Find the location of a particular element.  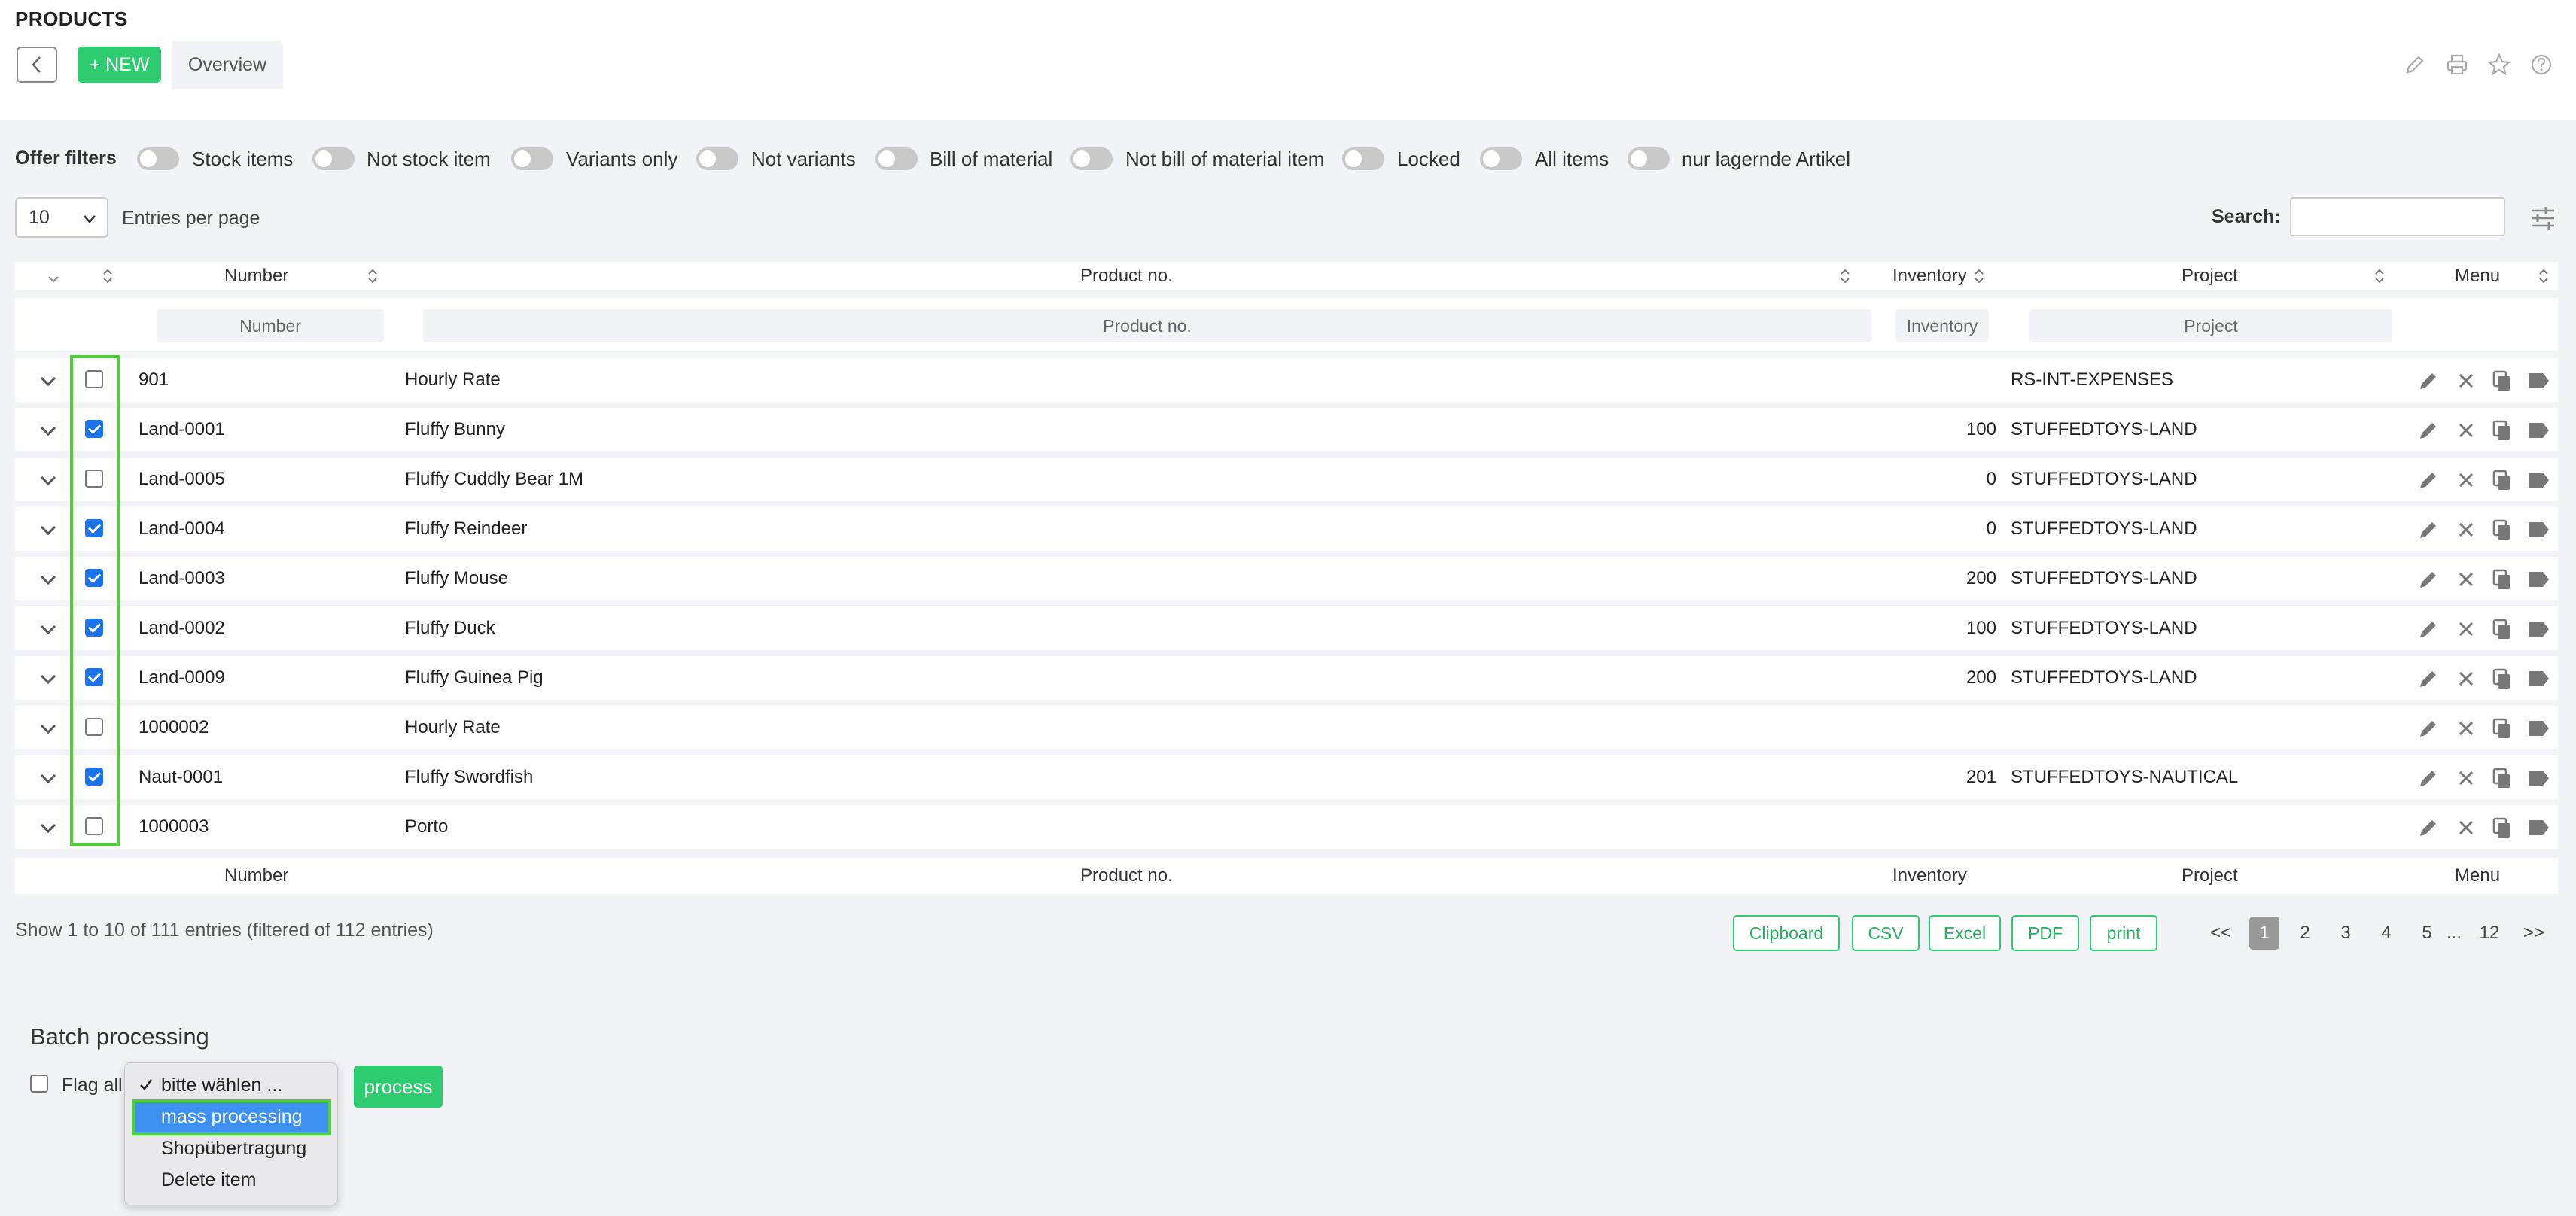

toggle-variants-only is located at coordinates (532, 158).